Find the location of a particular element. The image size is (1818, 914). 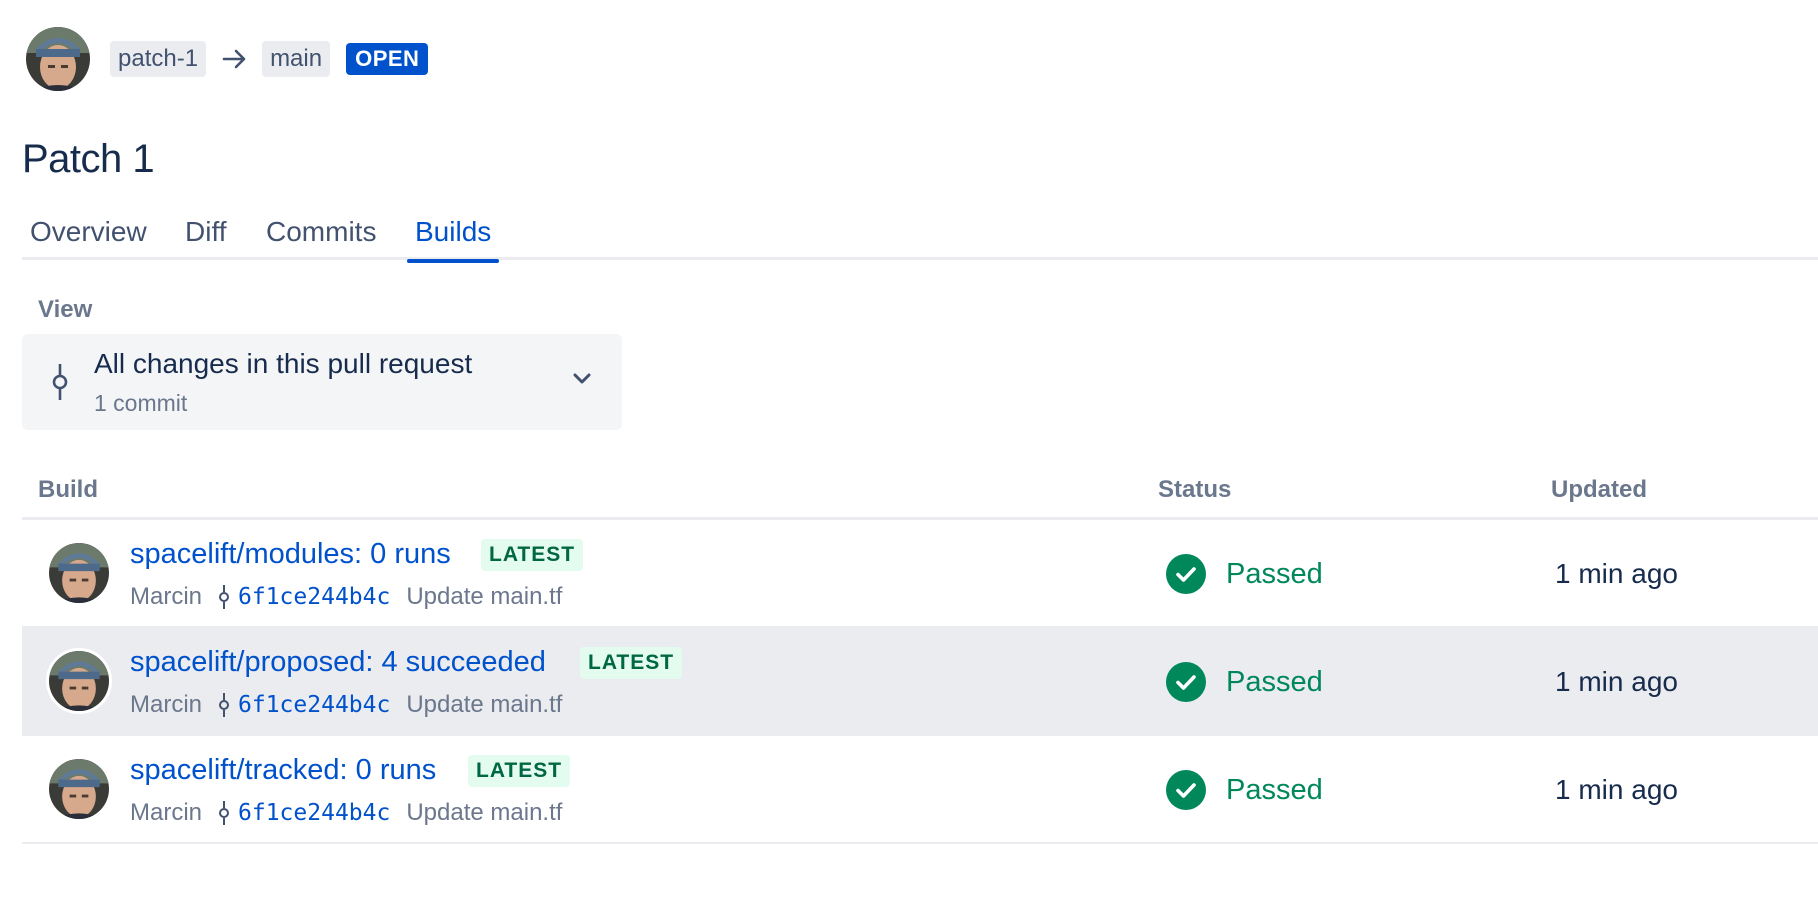

tab-bar: Overview Diff Commits Builds is located at coordinates (920, 237).